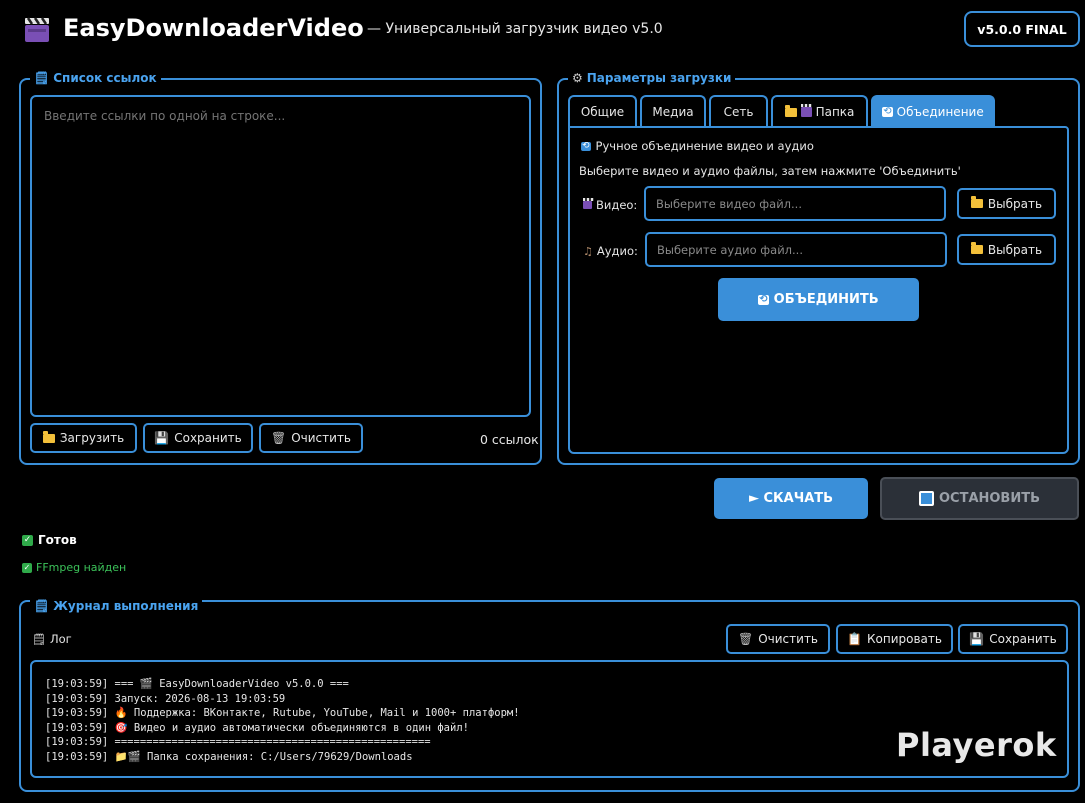 The height and width of the screenshot is (803, 1085). What do you see at coordinates (617, 205) in the screenshot?
I see `video-label-text: Видео:` at bounding box center [617, 205].